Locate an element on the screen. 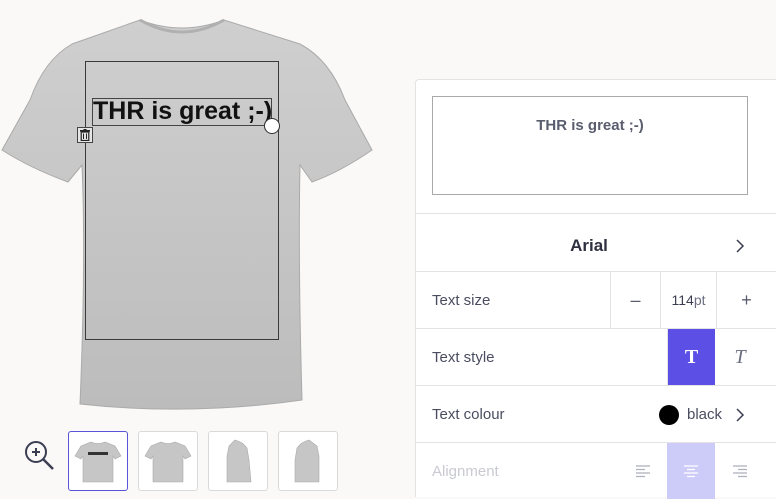 Image resolution: width=776 pixels, height=499 pixels. align-right-button is located at coordinates (740, 471).